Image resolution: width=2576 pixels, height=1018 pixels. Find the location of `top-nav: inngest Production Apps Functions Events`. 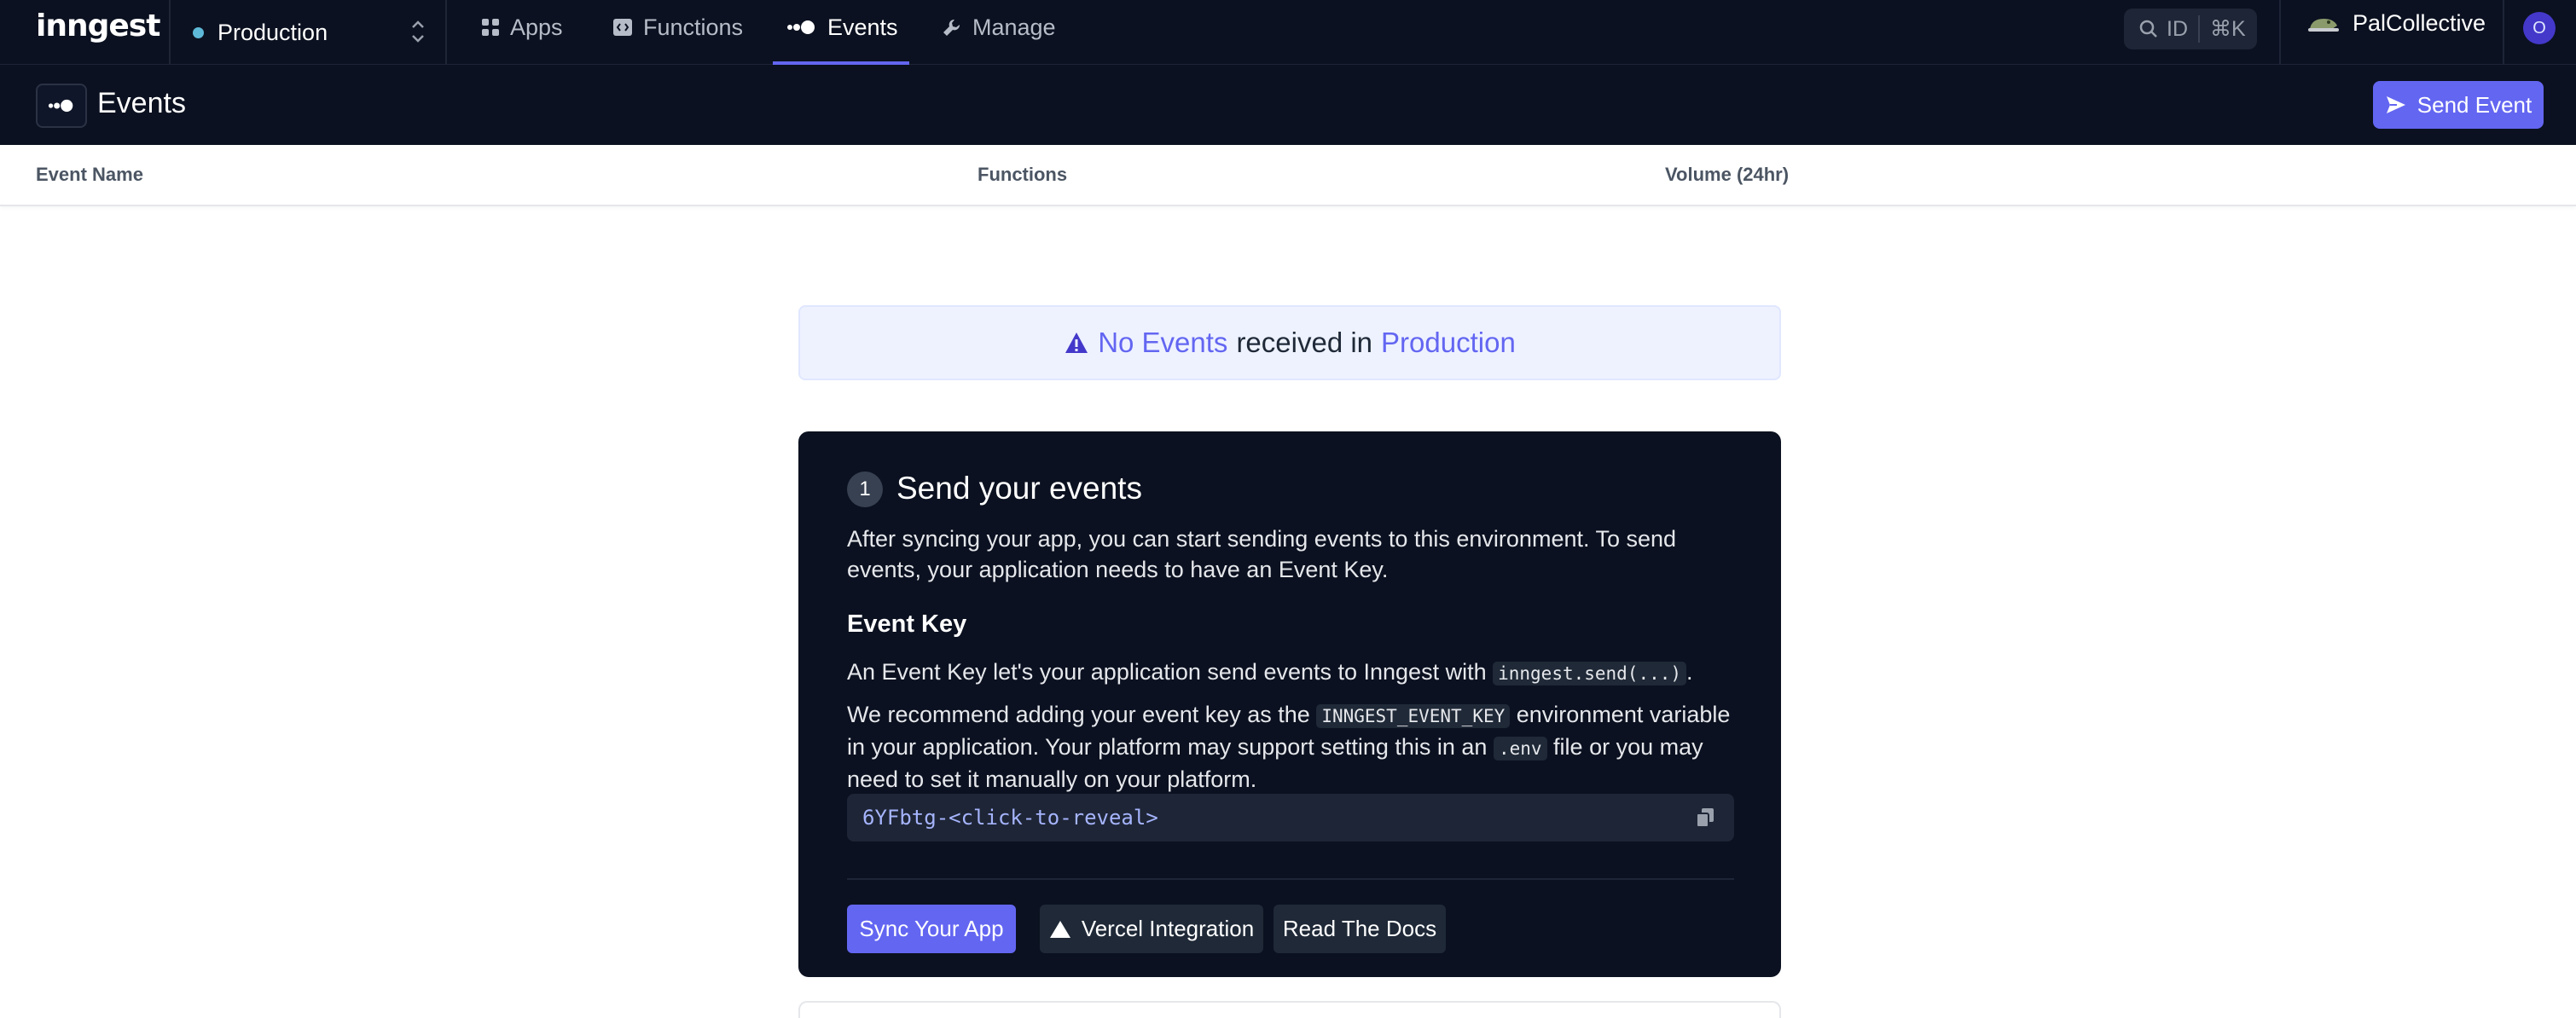

top-nav: inngest Production Apps Functions Events is located at coordinates (1288, 32).